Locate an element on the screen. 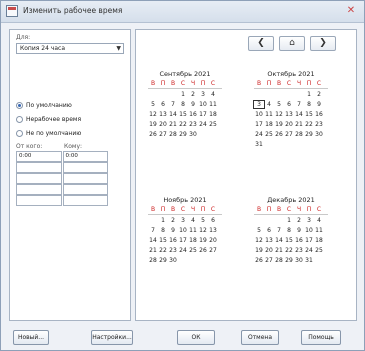 The image size is (365, 351). radio-nonworking: Нерабочее время is located at coordinates (48, 119).